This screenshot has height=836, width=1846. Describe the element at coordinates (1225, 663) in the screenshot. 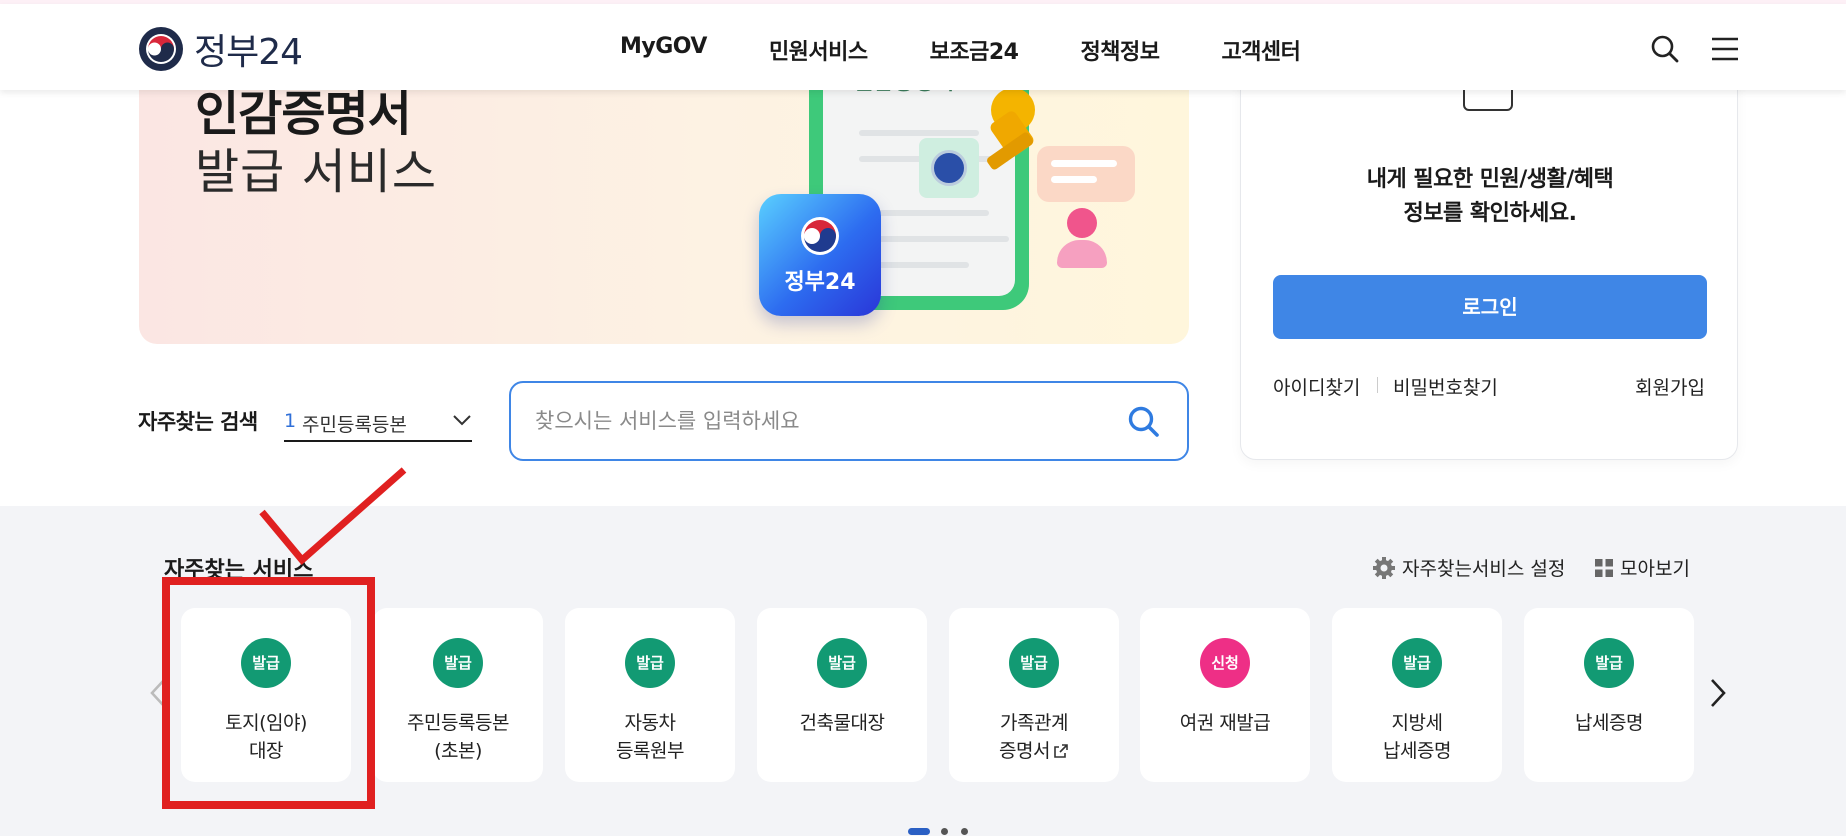

I see `service-badge: 신청` at that location.